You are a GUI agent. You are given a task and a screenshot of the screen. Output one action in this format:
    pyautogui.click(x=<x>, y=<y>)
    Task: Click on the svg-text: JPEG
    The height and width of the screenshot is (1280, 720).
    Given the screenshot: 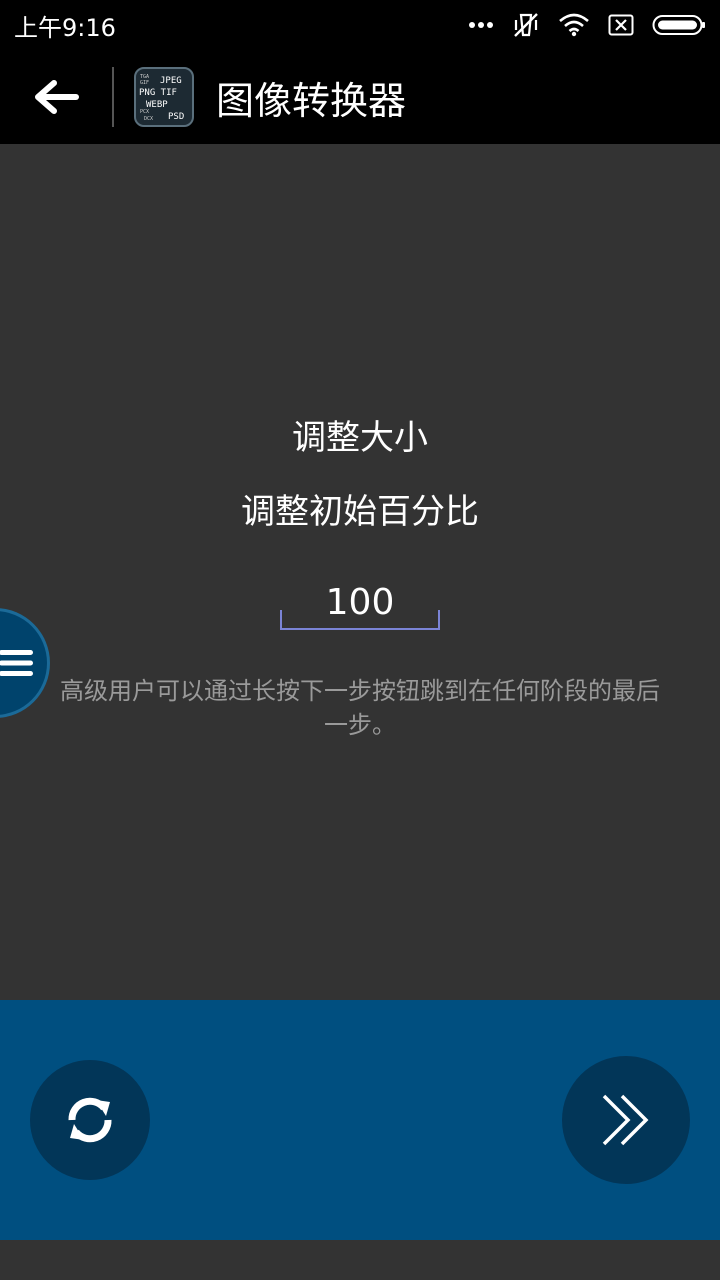 What is the action you would take?
    pyautogui.click(x=171, y=81)
    